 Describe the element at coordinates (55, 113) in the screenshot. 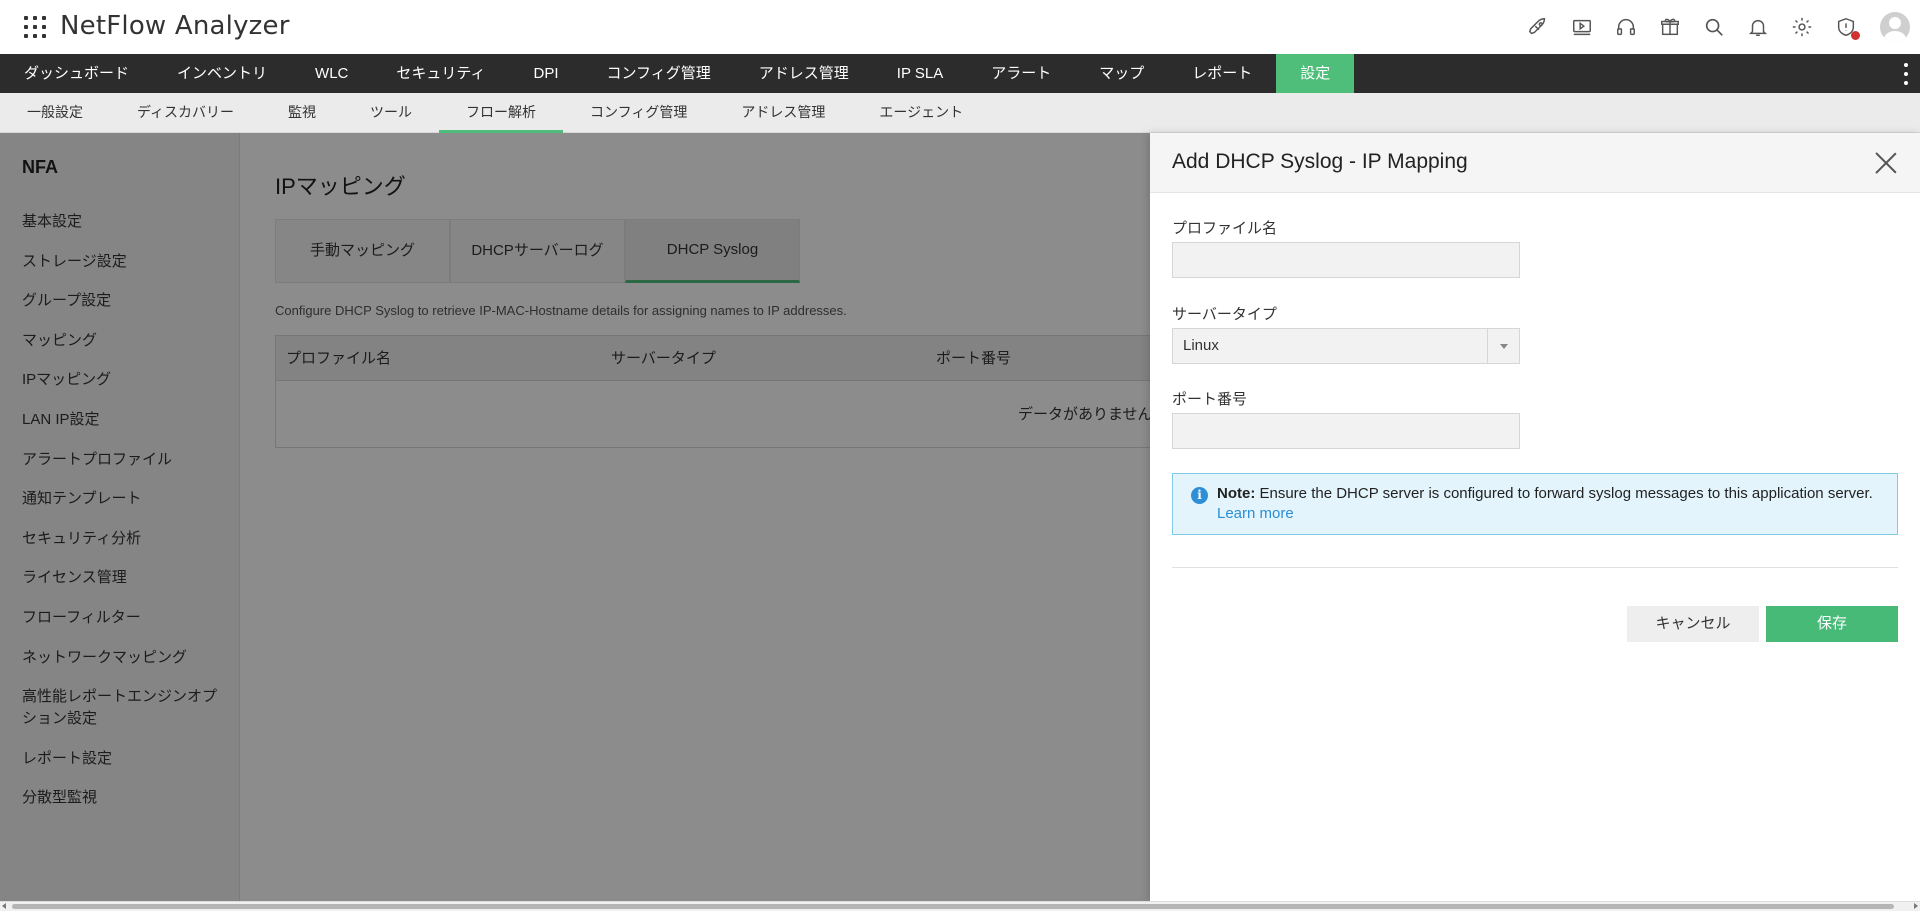

I see `subnav-general: 一般設定` at that location.